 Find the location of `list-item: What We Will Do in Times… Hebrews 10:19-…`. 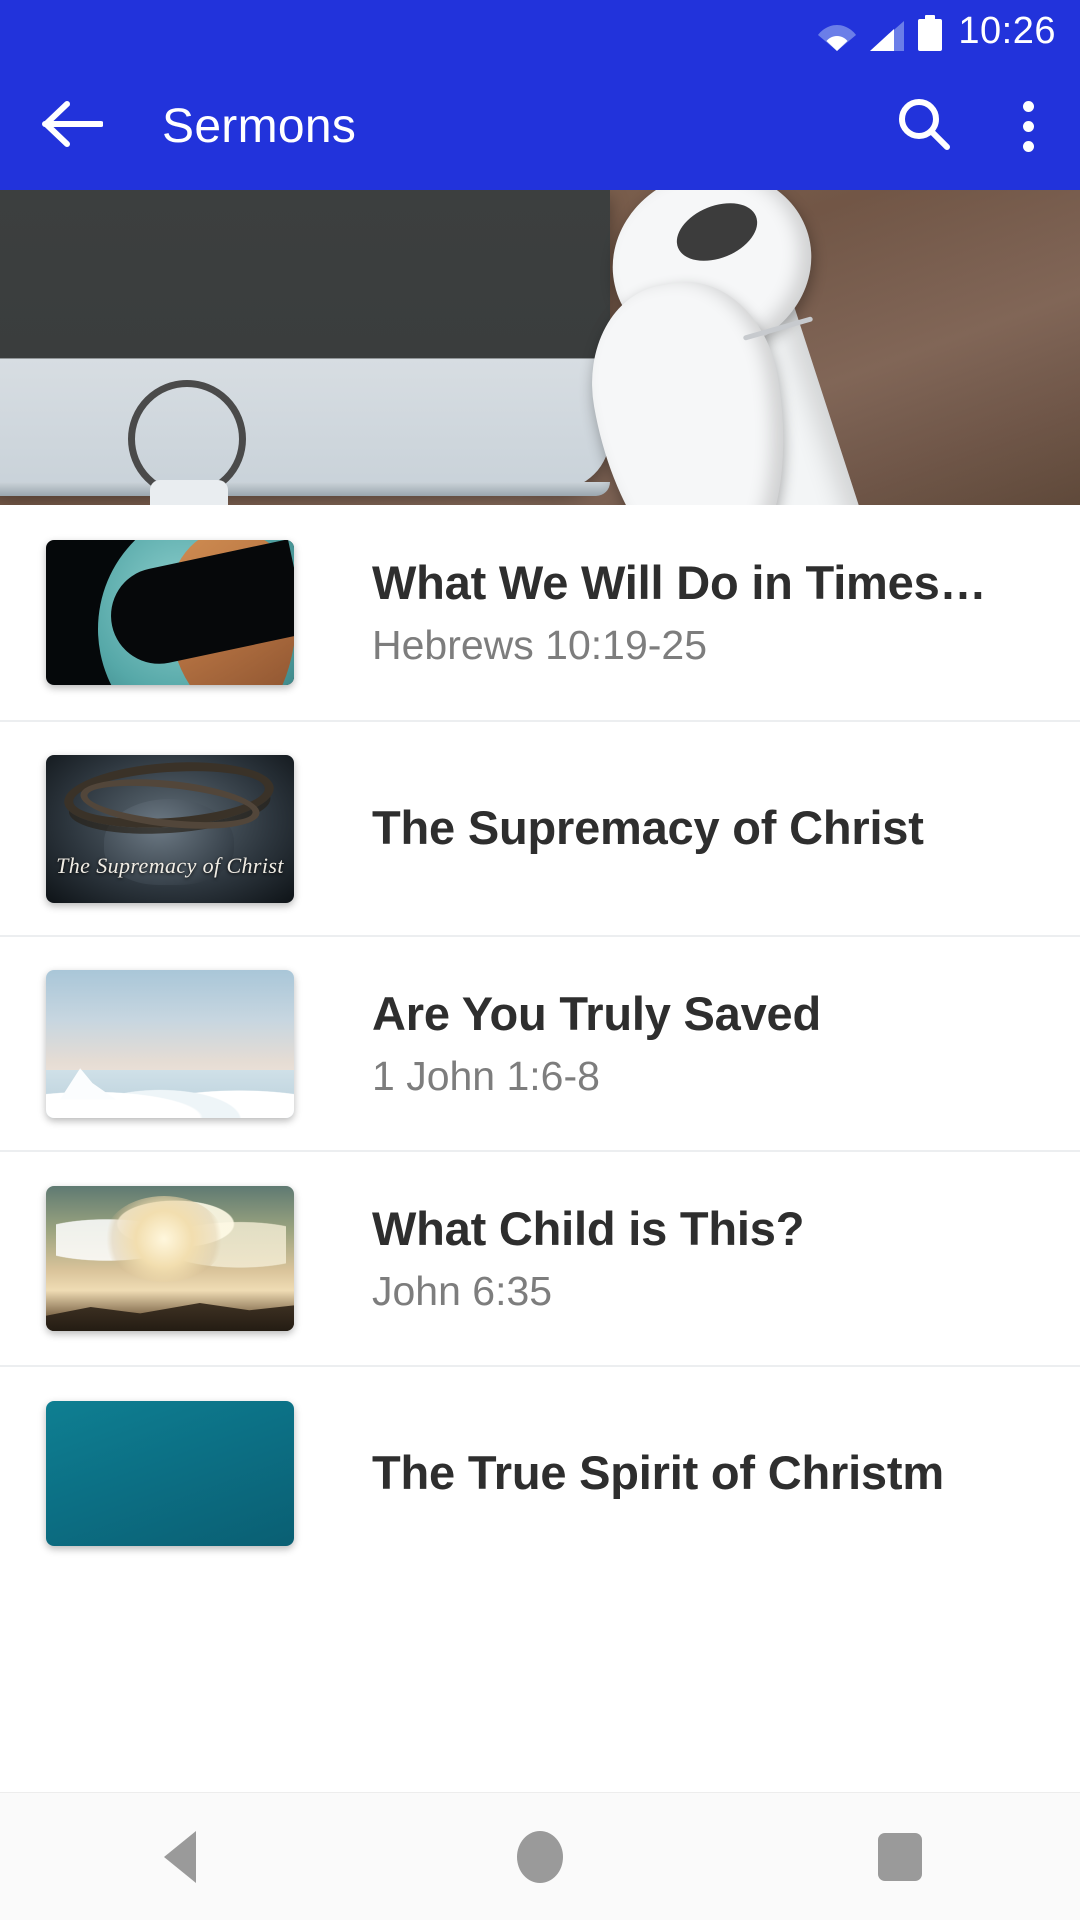

list-item: What We Will Do in Times… Hebrews 10:19-… is located at coordinates (540, 612).